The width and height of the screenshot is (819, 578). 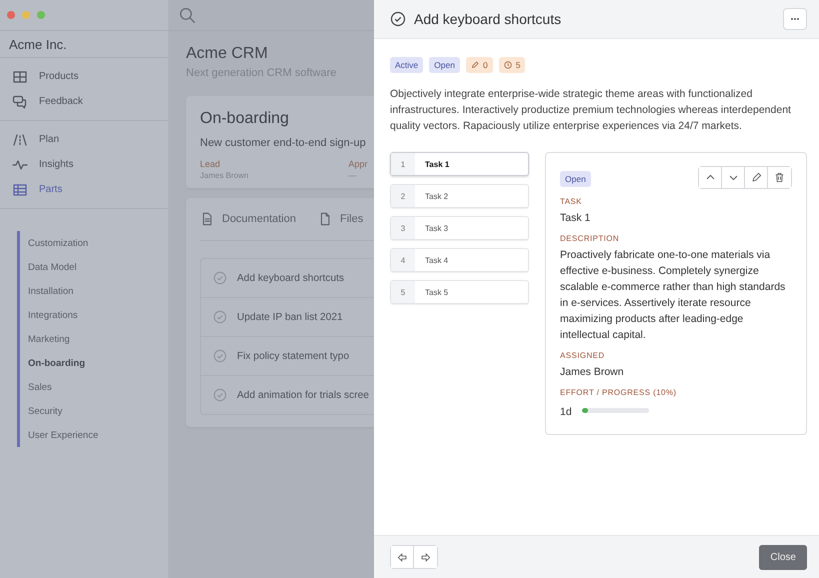 What do you see at coordinates (358, 164) in the screenshot?
I see `field-label: Appr` at bounding box center [358, 164].